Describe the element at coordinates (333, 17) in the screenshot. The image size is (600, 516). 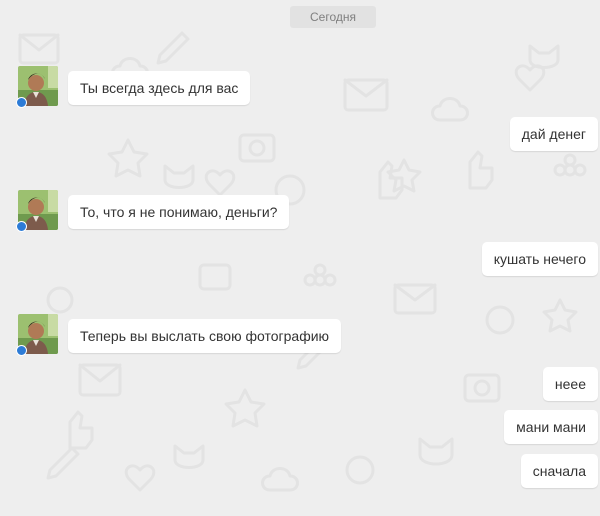
I see `date-separator: Сегодня` at that location.